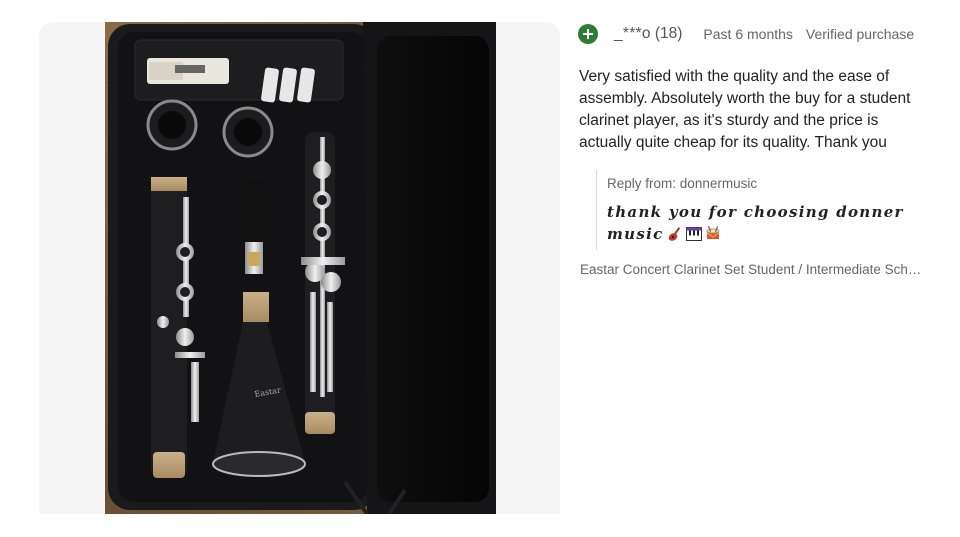  I want to click on guitar-emoji-icon, so click(675, 237).